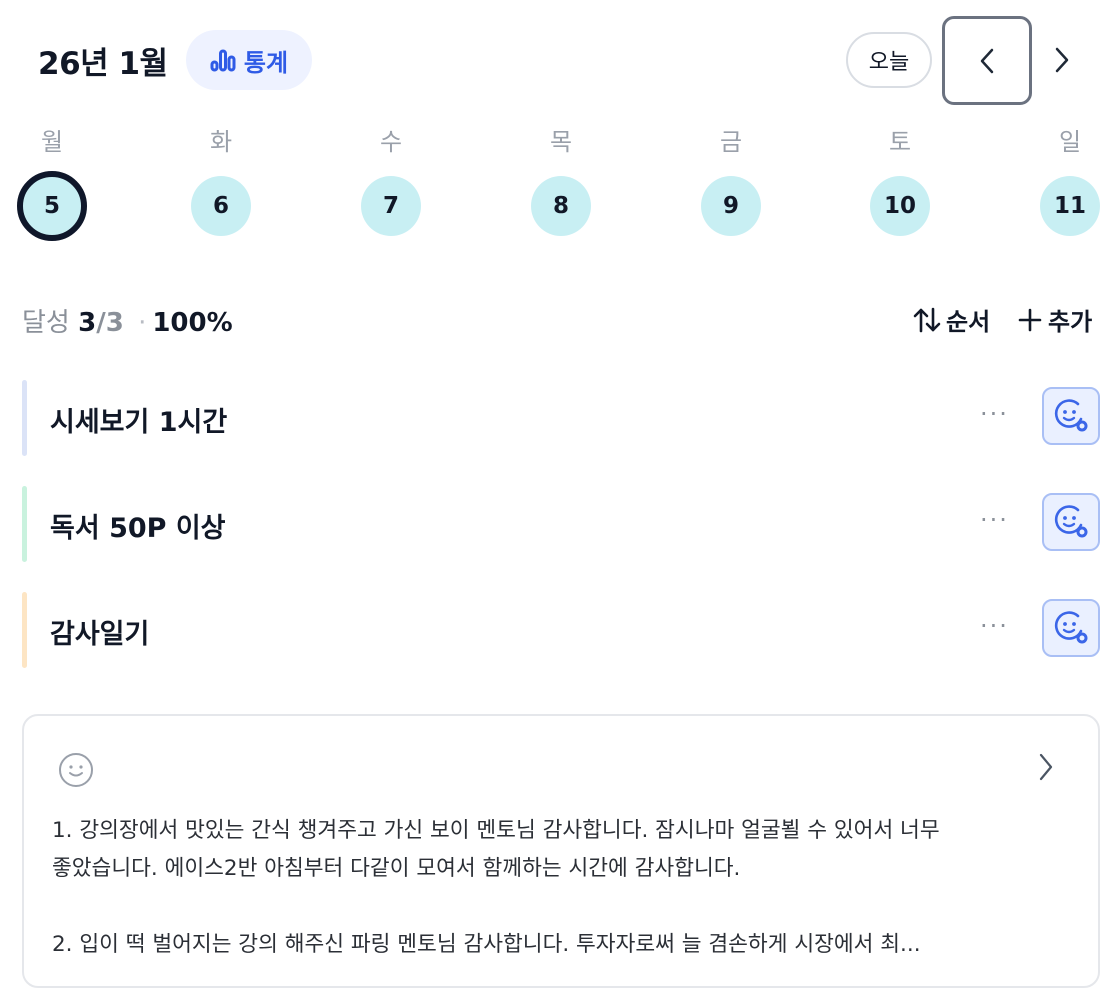  I want to click on habit-item: 시세보기 1시간 ···, so click(562, 418).